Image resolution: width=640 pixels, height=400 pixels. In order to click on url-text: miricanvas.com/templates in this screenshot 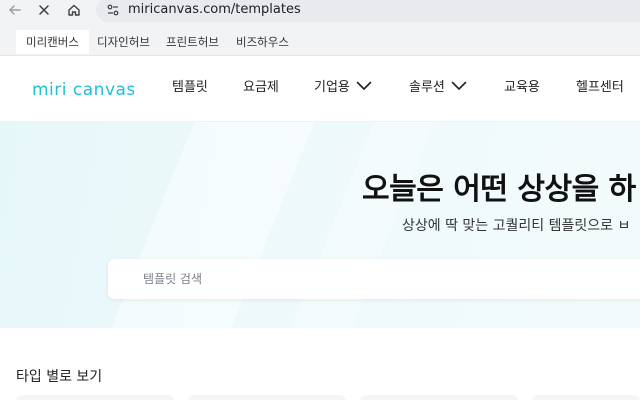, I will do `click(214, 10)`.